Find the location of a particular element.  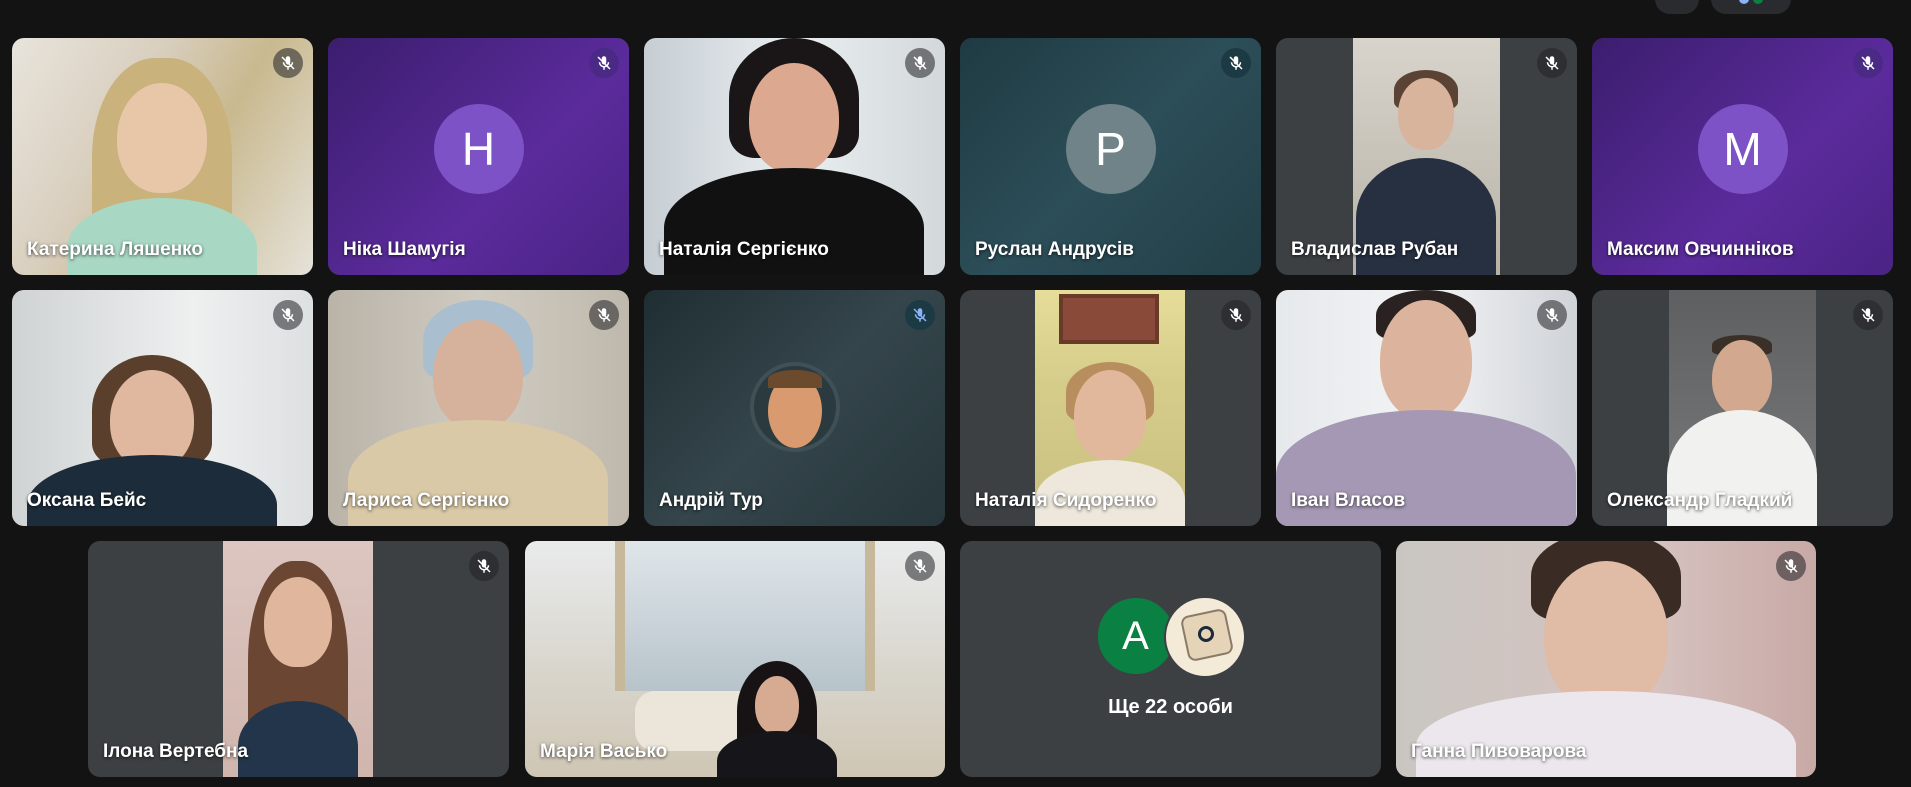

profile-photo is located at coordinates (795, 407).